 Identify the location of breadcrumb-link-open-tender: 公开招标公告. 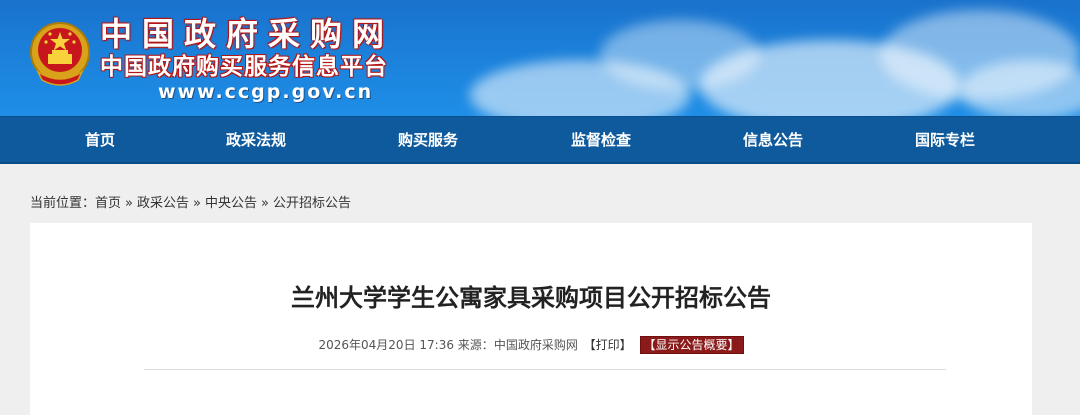
(312, 203).